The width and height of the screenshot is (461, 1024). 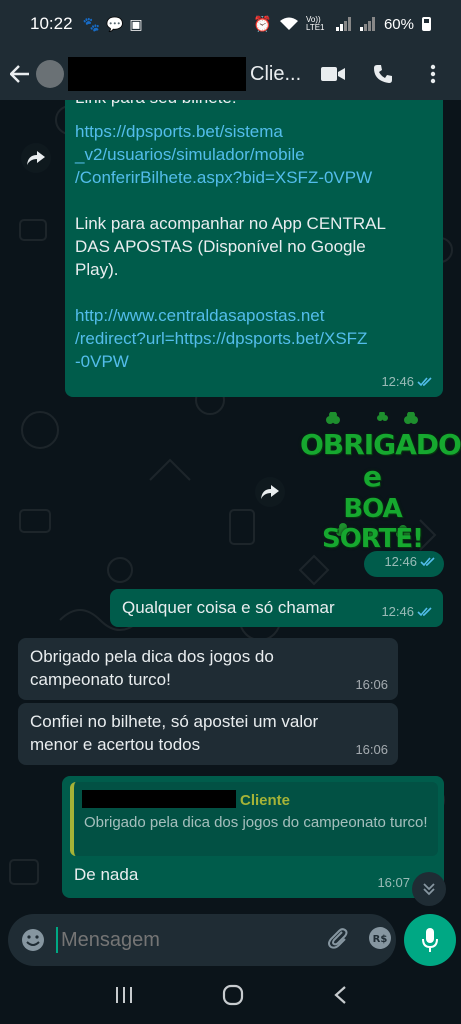 I want to click on chat-bubble-icon: 💬, so click(x=114, y=23).